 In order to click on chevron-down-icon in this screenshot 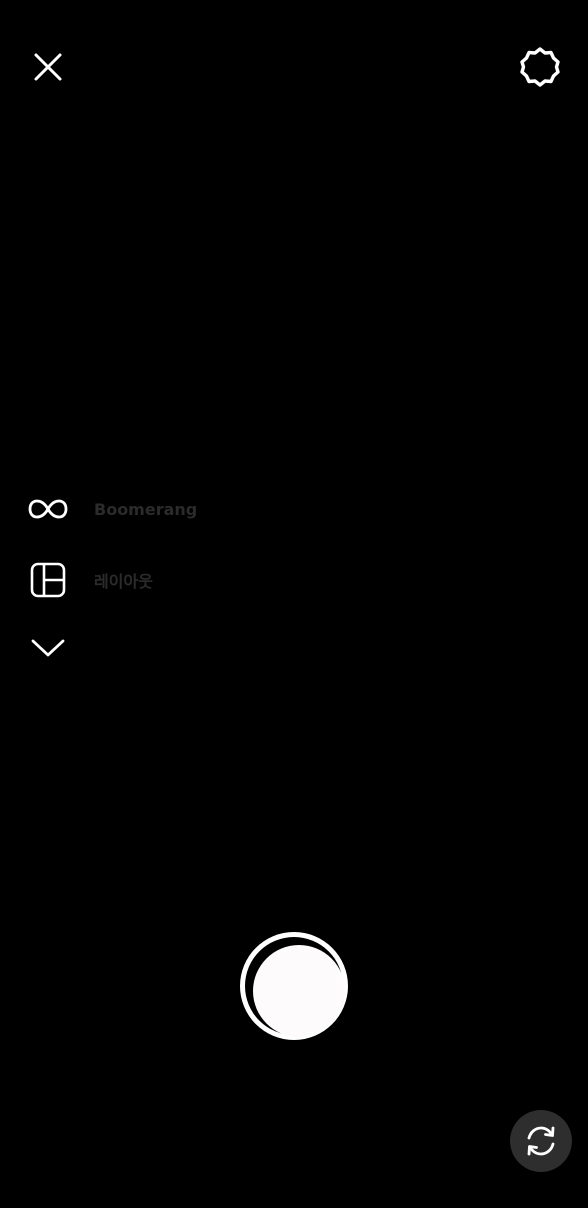, I will do `click(48, 648)`.